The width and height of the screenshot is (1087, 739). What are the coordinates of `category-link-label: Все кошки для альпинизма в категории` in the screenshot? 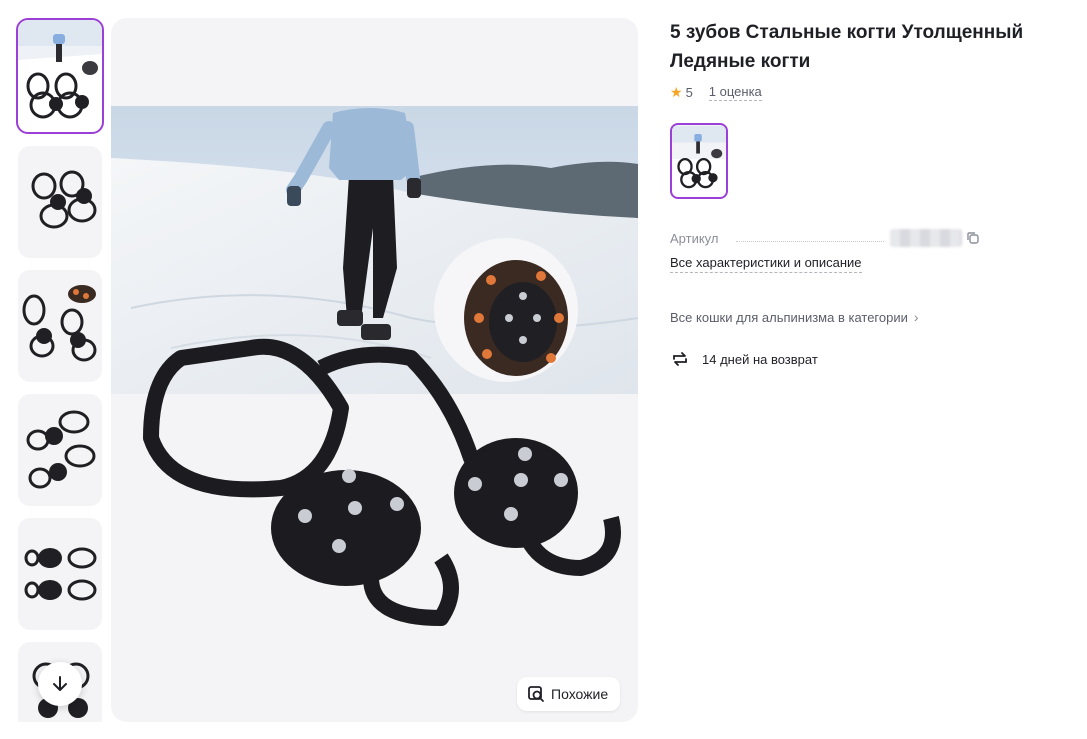 It's located at (789, 317).